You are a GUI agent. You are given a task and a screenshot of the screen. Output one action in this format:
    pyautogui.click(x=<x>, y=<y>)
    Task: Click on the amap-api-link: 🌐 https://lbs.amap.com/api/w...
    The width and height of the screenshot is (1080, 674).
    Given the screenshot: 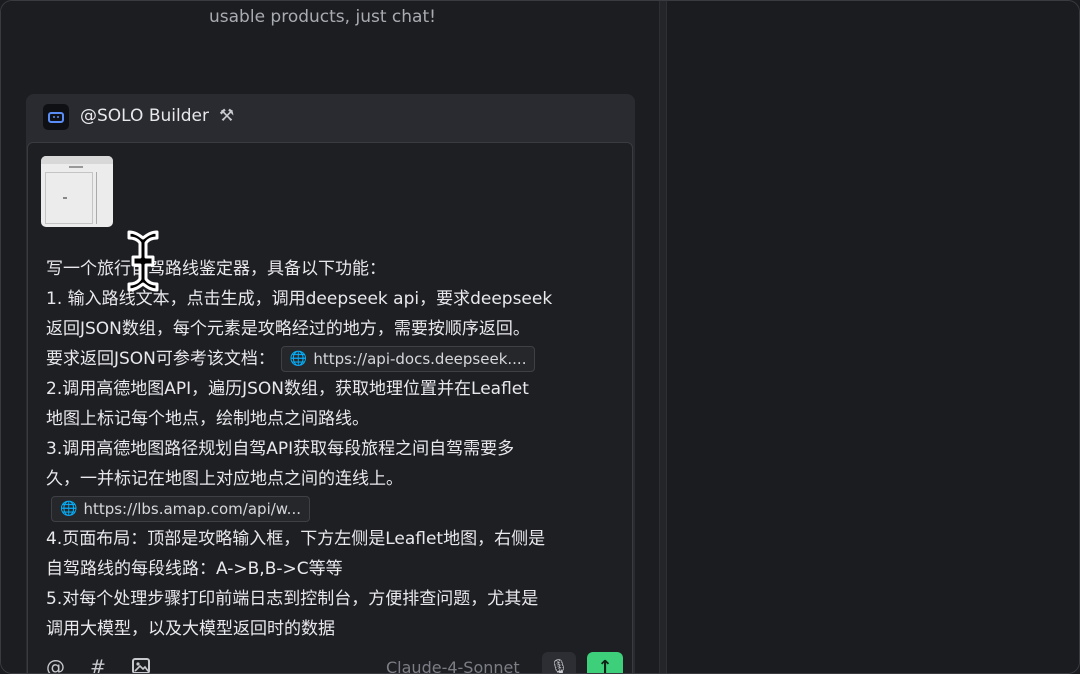 What is the action you would take?
    pyautogui.click(x=180, y=509)
    